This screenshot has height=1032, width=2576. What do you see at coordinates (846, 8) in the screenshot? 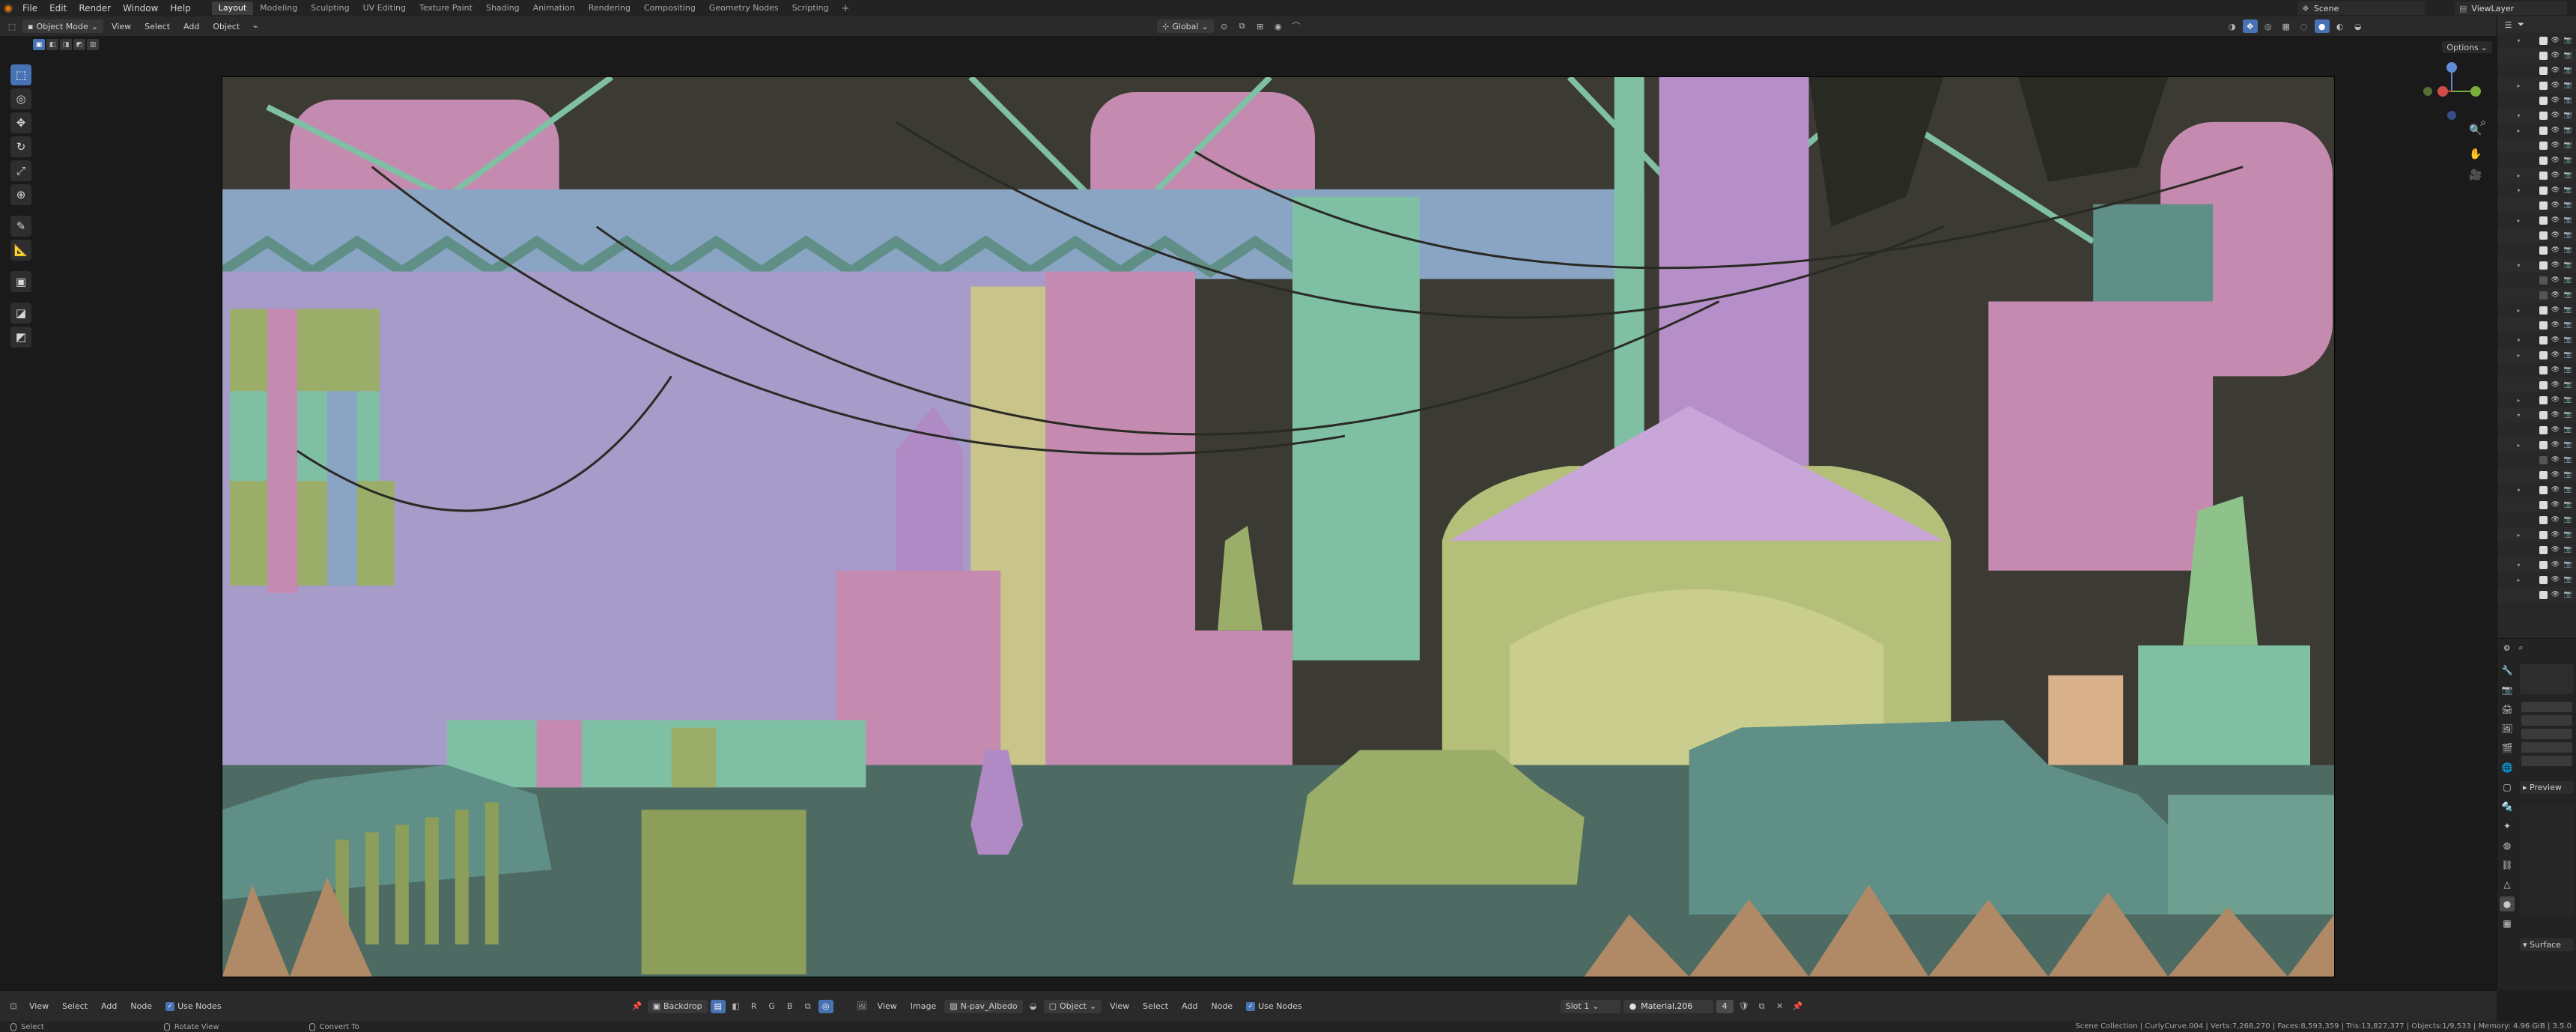
I see `add-workspace-button: +` at bounding box center [846, 8].